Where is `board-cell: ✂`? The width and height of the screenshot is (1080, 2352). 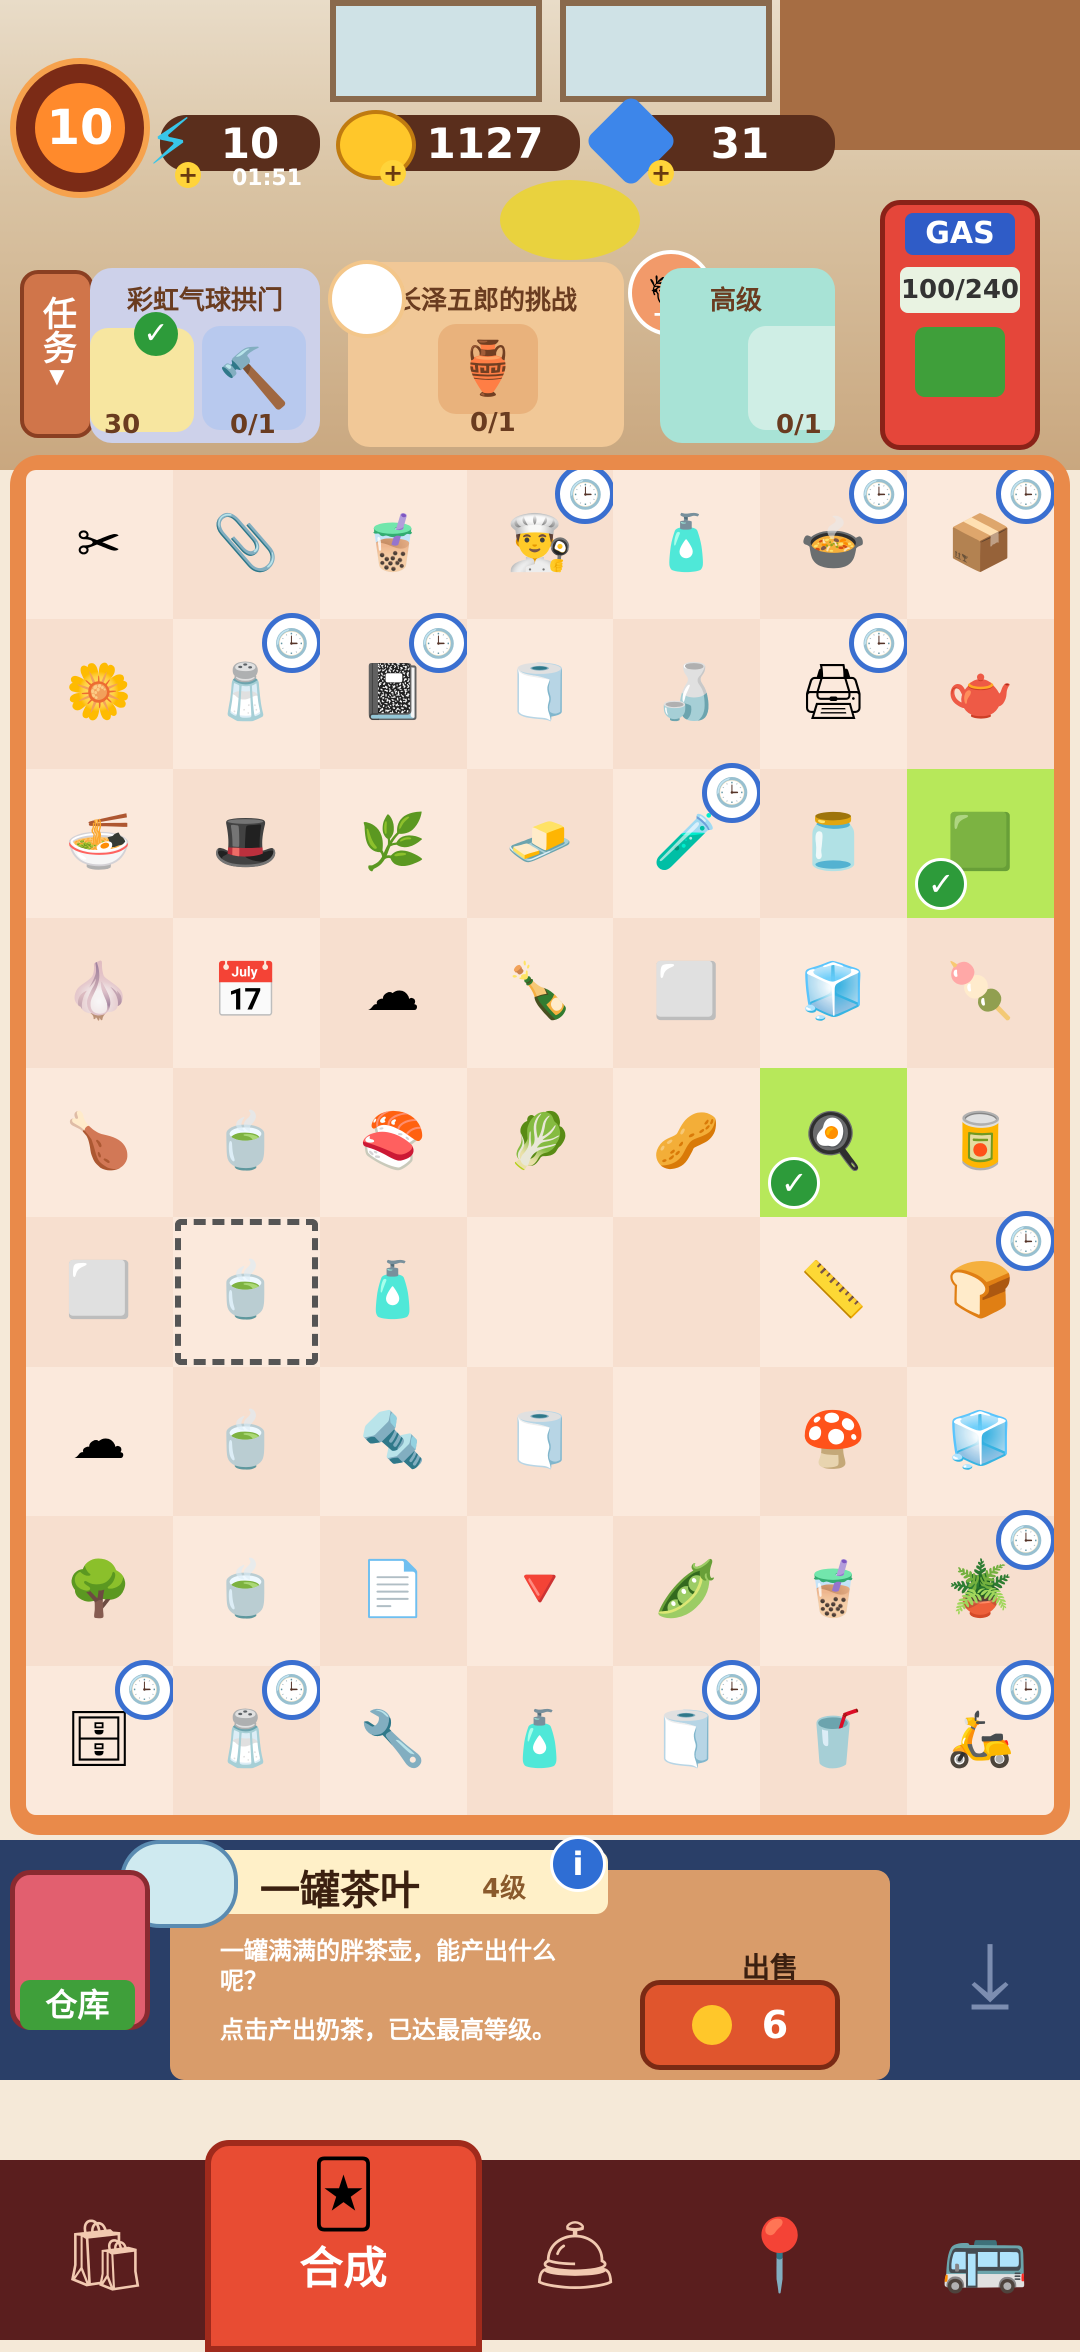
board-cell: ✂ is located at coordinates (99, 545).